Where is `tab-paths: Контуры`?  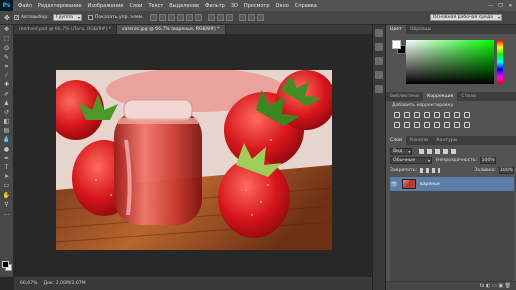
tab-paths: Контуры is located at coordinates (446, 140).